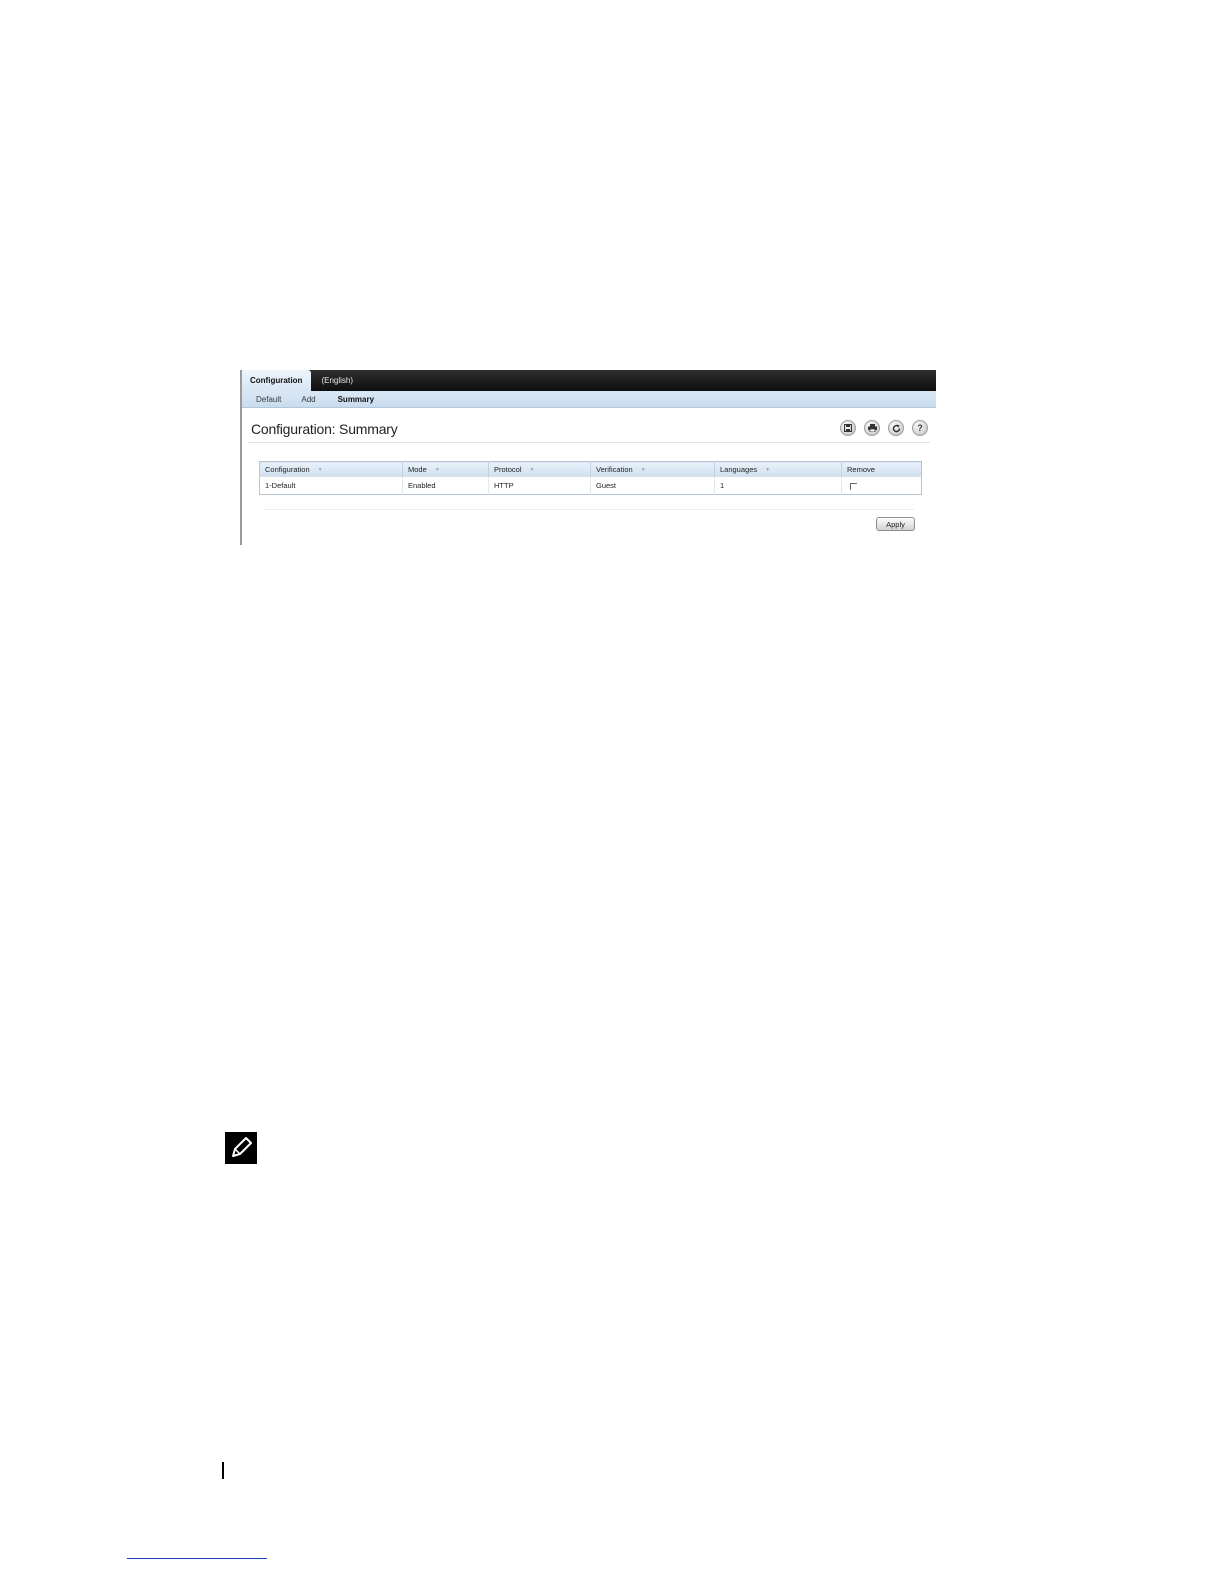 The image size is (1224, 1584). I want to click on col-verification: Verification ▼, so click(652, 469).